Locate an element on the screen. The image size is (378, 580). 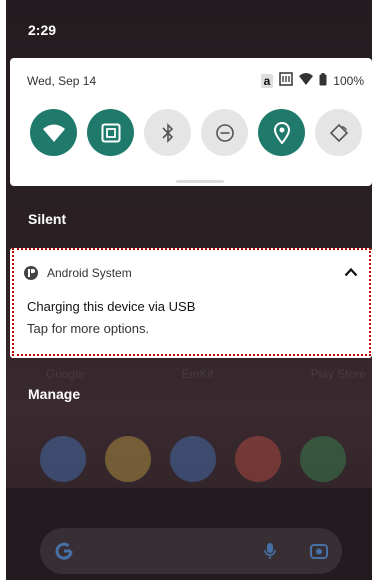
battery-percent: 100% is located at coordinates (348, 80).